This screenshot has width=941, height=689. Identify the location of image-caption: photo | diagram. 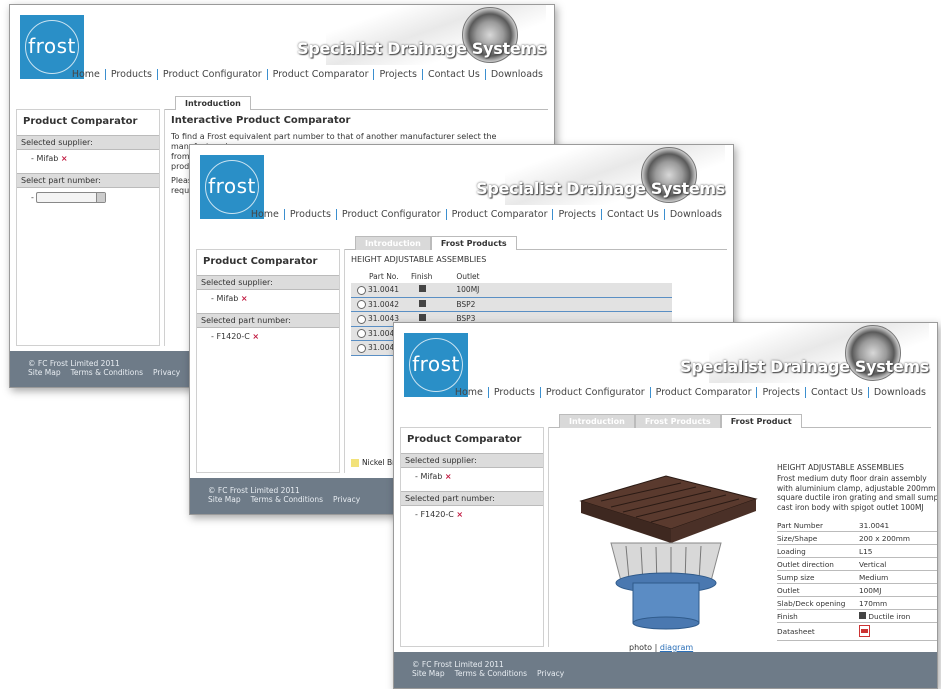
(661, 647).